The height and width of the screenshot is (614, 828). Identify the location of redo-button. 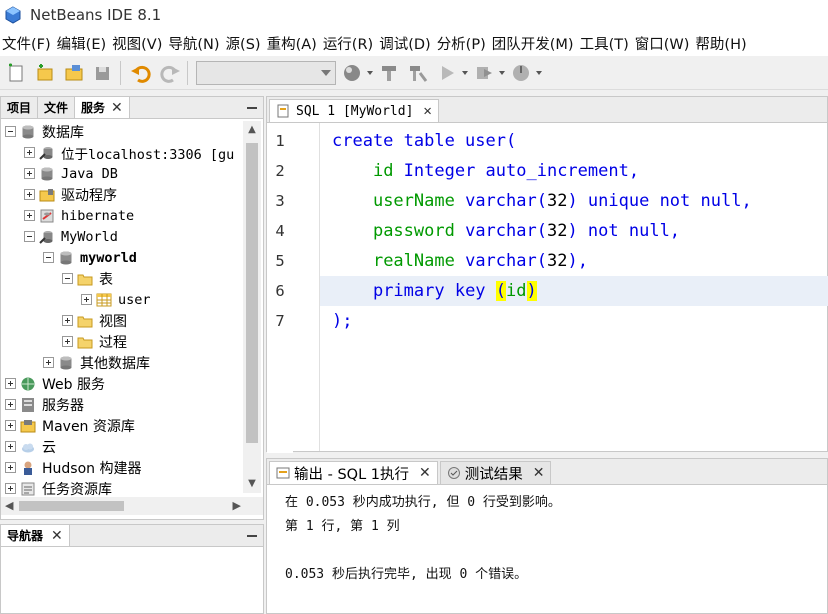
(170, 73).